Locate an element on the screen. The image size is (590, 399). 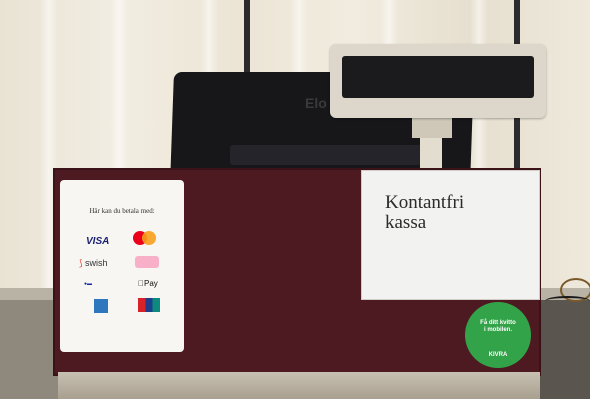
kivra-sticker-text: Få ditt kvitto i mobilen. is located at coordinates (498, 327).